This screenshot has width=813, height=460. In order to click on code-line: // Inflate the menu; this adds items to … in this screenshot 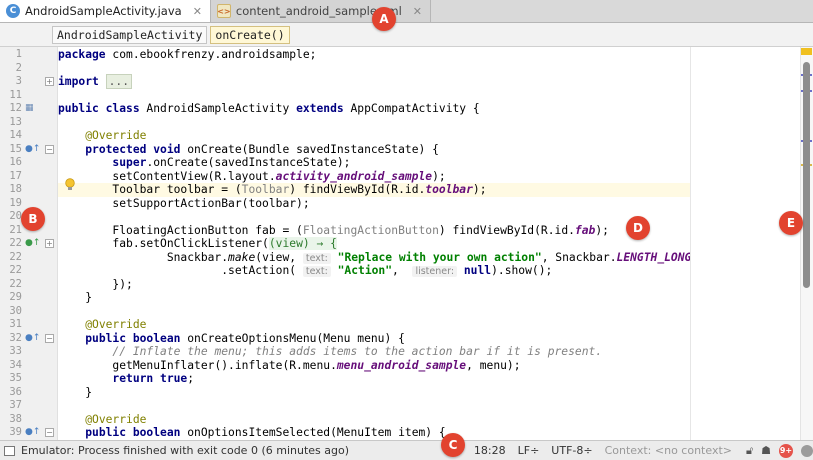, I will do `click(357, 351)`.